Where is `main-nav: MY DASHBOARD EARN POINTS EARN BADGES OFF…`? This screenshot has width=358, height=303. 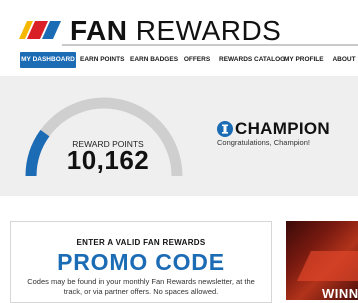 main-nav: MY DASHBOARD EARN POINTS EARN BADGES OFF… is located at coordinates (179, 60).